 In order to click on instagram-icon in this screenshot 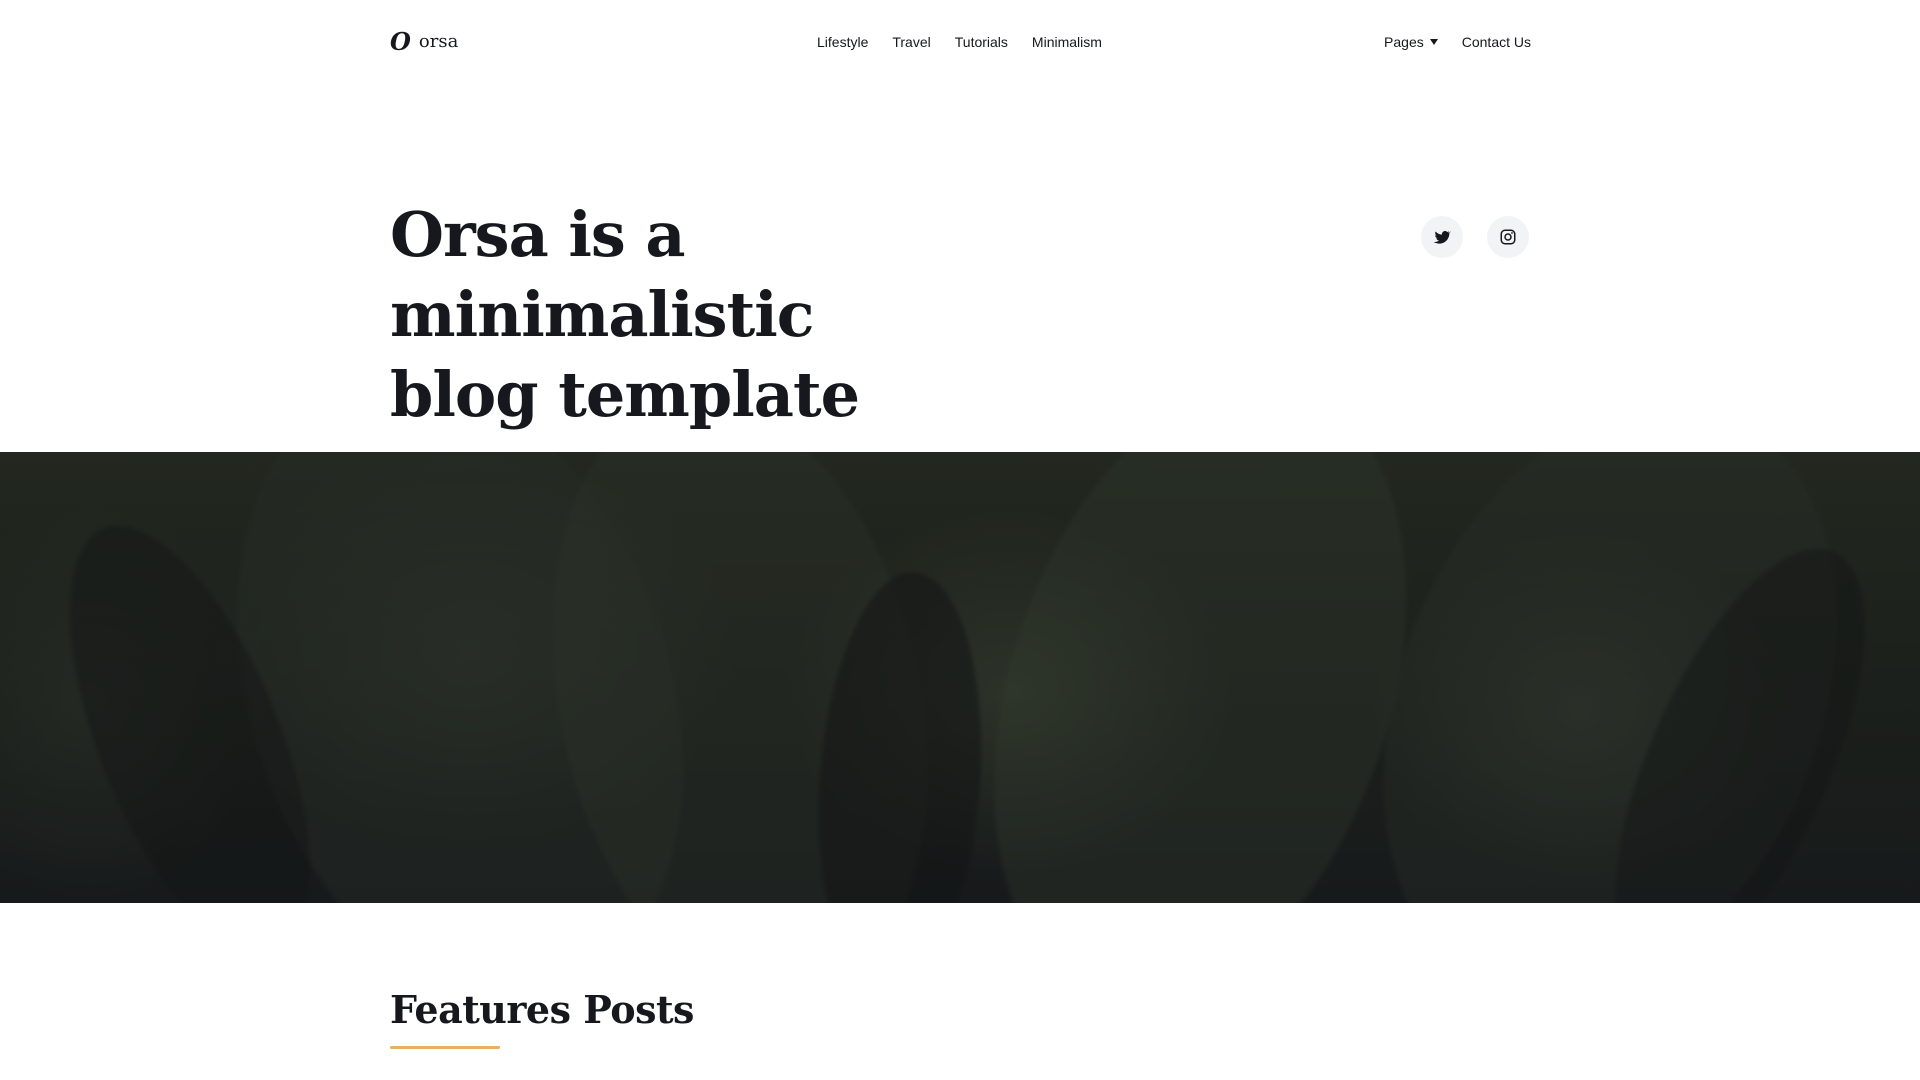, I will do `click(1508, 237)`.